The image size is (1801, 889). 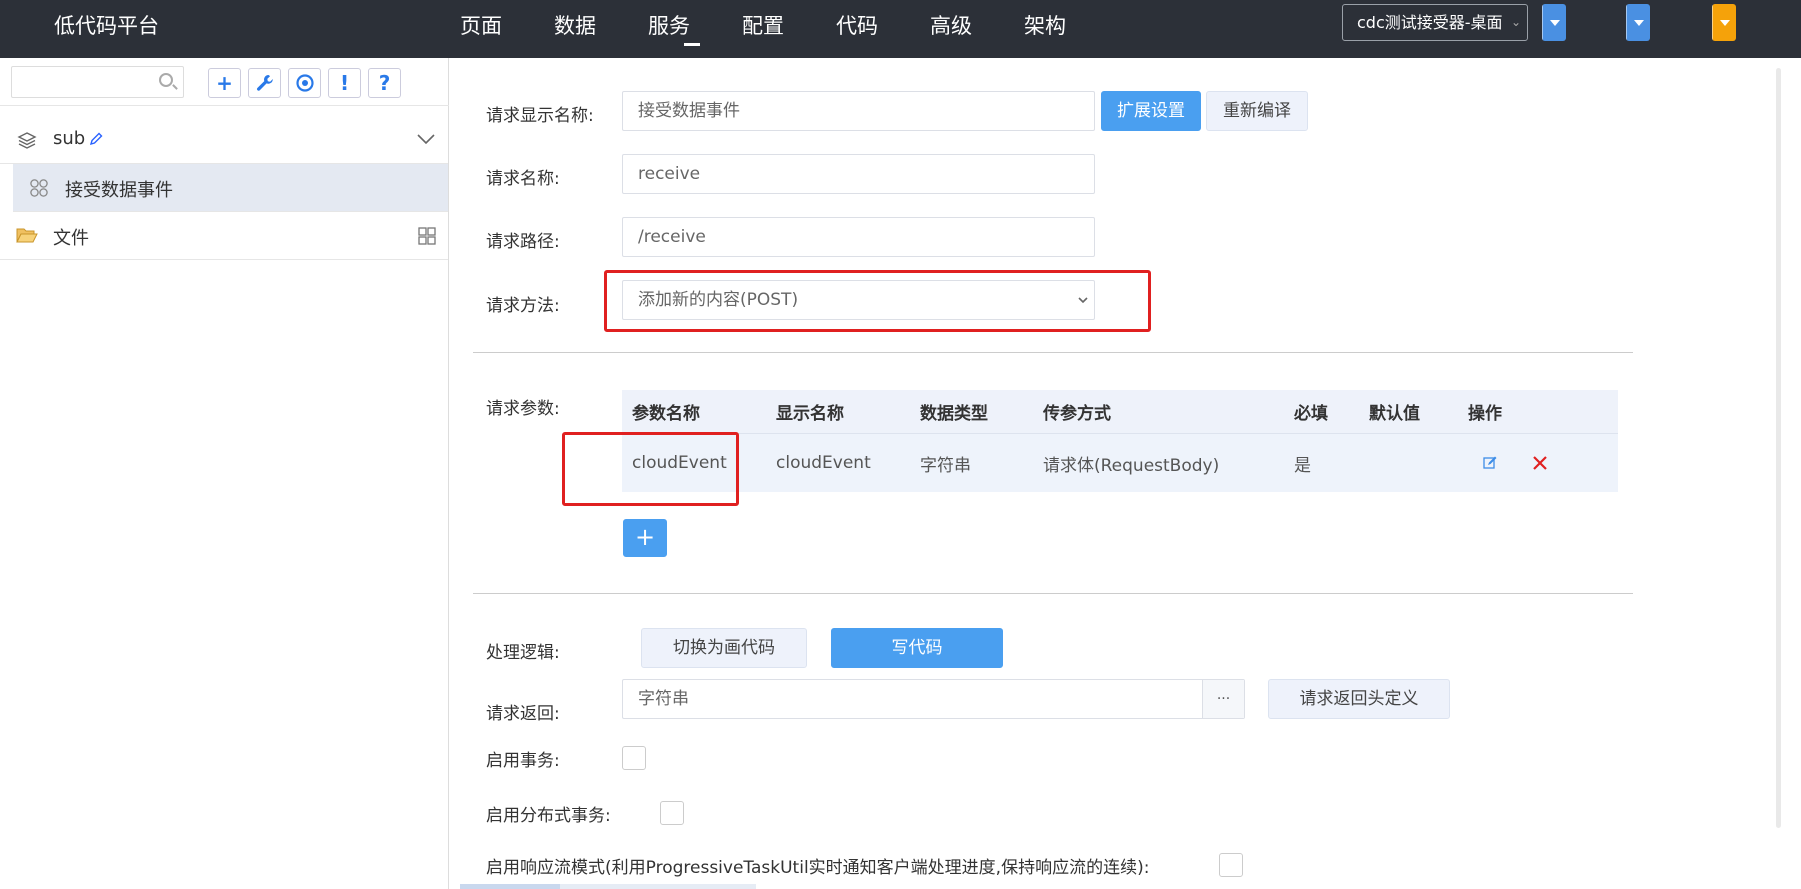 I want to click on return-type-input: 字符串 ···, so click(x=933, y=699).